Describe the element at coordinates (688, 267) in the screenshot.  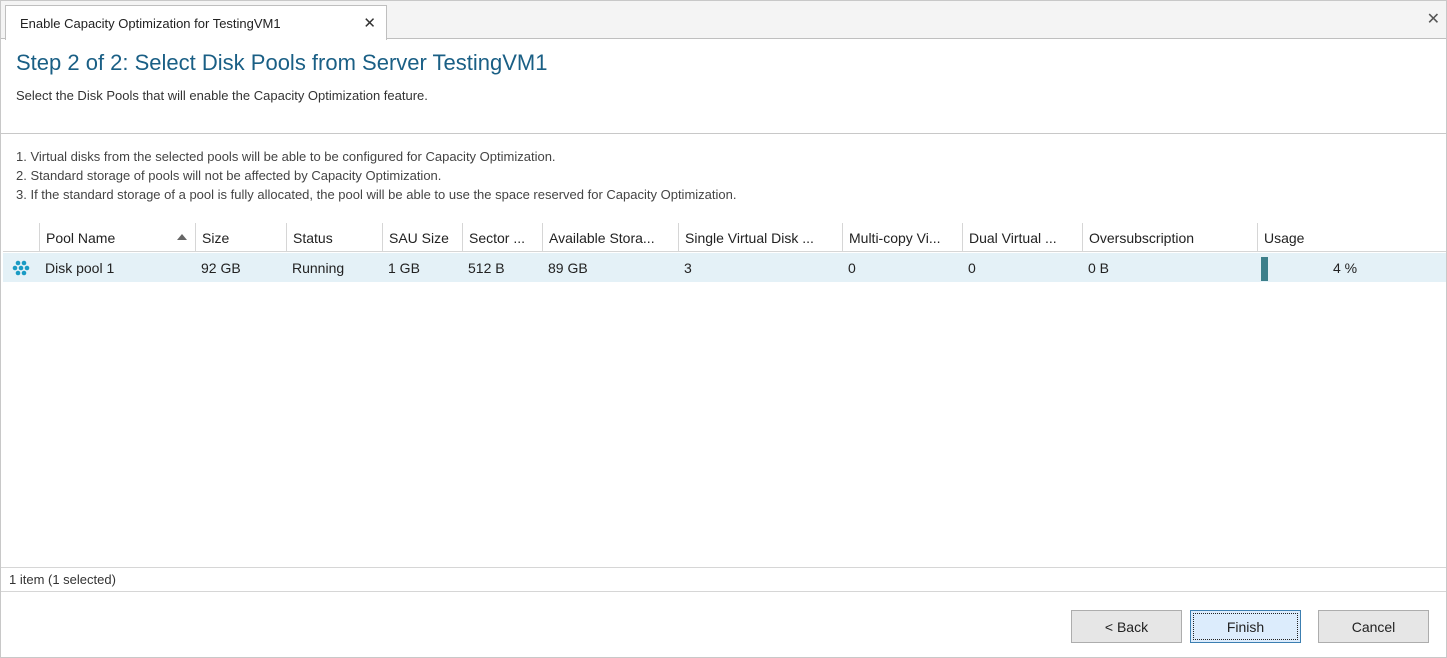
I see `cell-single-virtual-disk: 3` at that location.